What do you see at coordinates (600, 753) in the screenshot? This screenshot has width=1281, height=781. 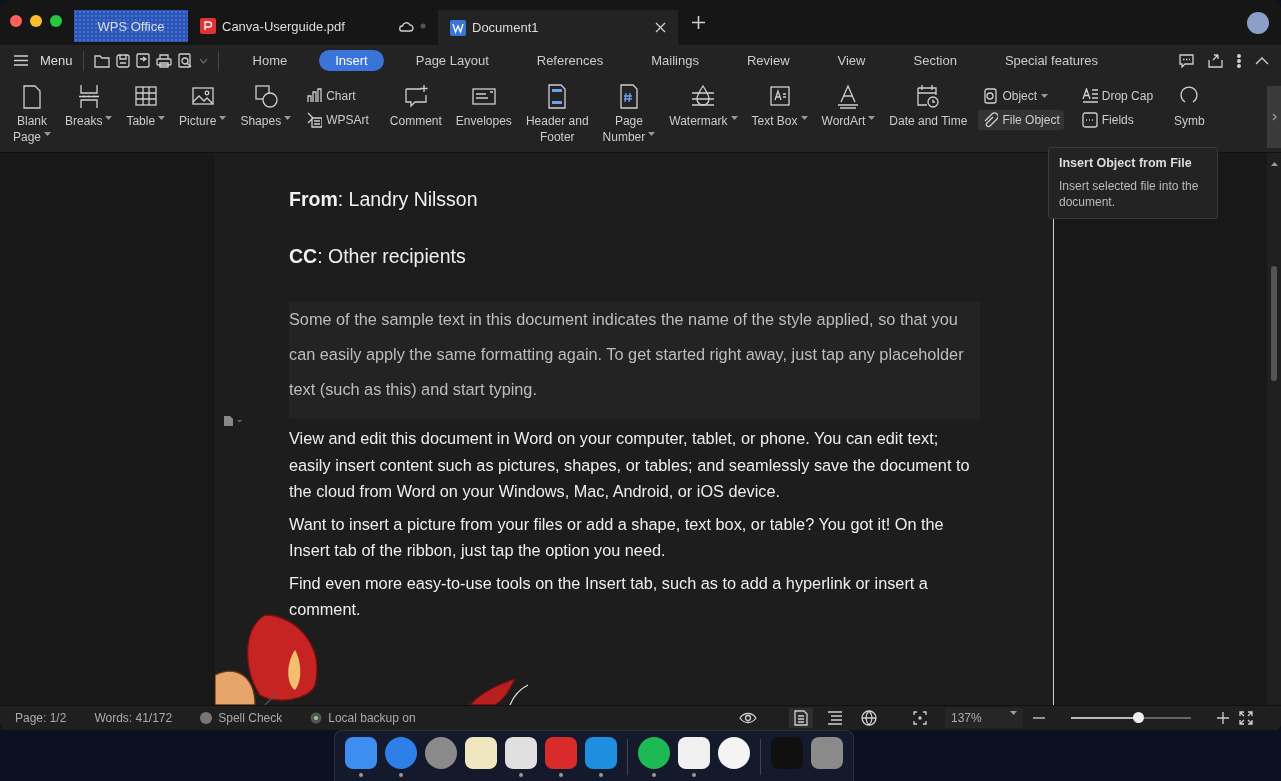 I see `chat-app-icon` at bounding box center [600, 753].